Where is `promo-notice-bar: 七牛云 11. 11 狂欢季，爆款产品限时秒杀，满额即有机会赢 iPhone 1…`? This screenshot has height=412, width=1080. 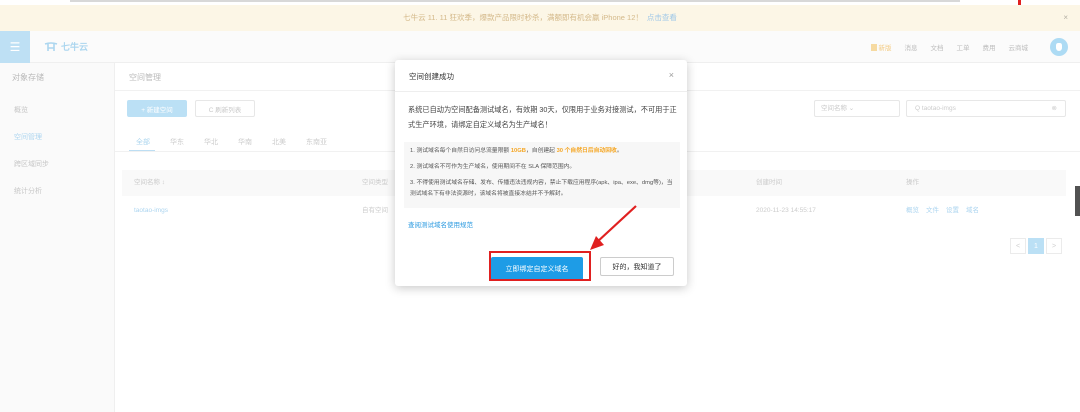
promo-notice-bar: 七牛云 11. 11 狂欢季，爆款产品限时秒杀，满额即有机会赢 iPhone 1… is located at coordinates (540, 18).